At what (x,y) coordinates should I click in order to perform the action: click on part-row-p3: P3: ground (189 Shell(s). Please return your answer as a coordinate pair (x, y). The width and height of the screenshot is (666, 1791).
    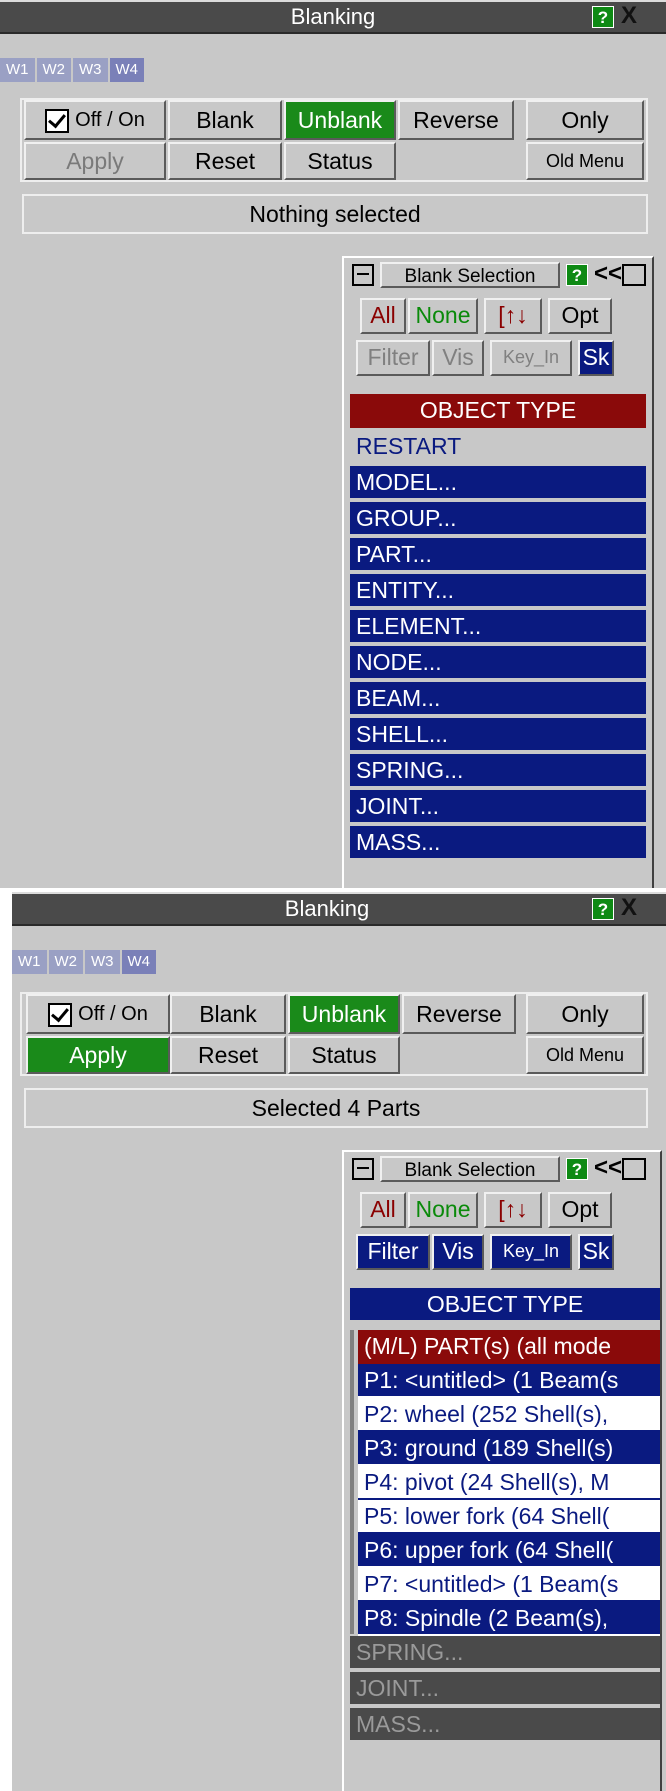
    Looking at the image, I should click on (509, 1449).